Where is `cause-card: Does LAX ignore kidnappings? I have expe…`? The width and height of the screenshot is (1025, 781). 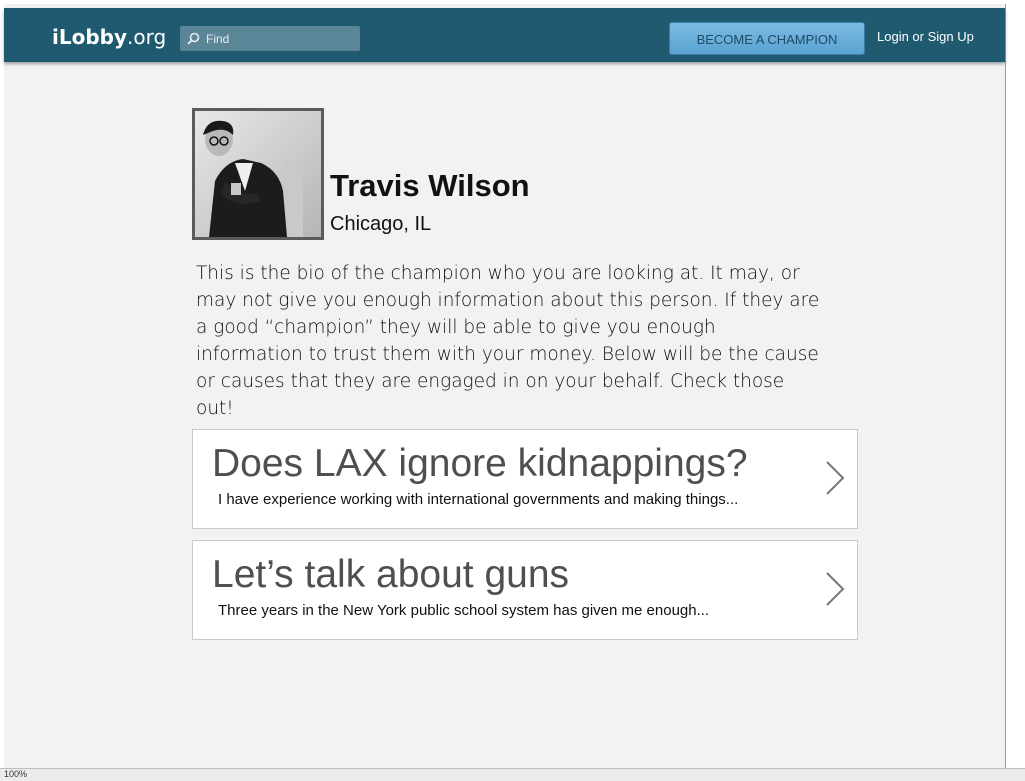 cause-card: Does LAX ignore kidnappings? I have expe… is located at coordinates (525, 479).